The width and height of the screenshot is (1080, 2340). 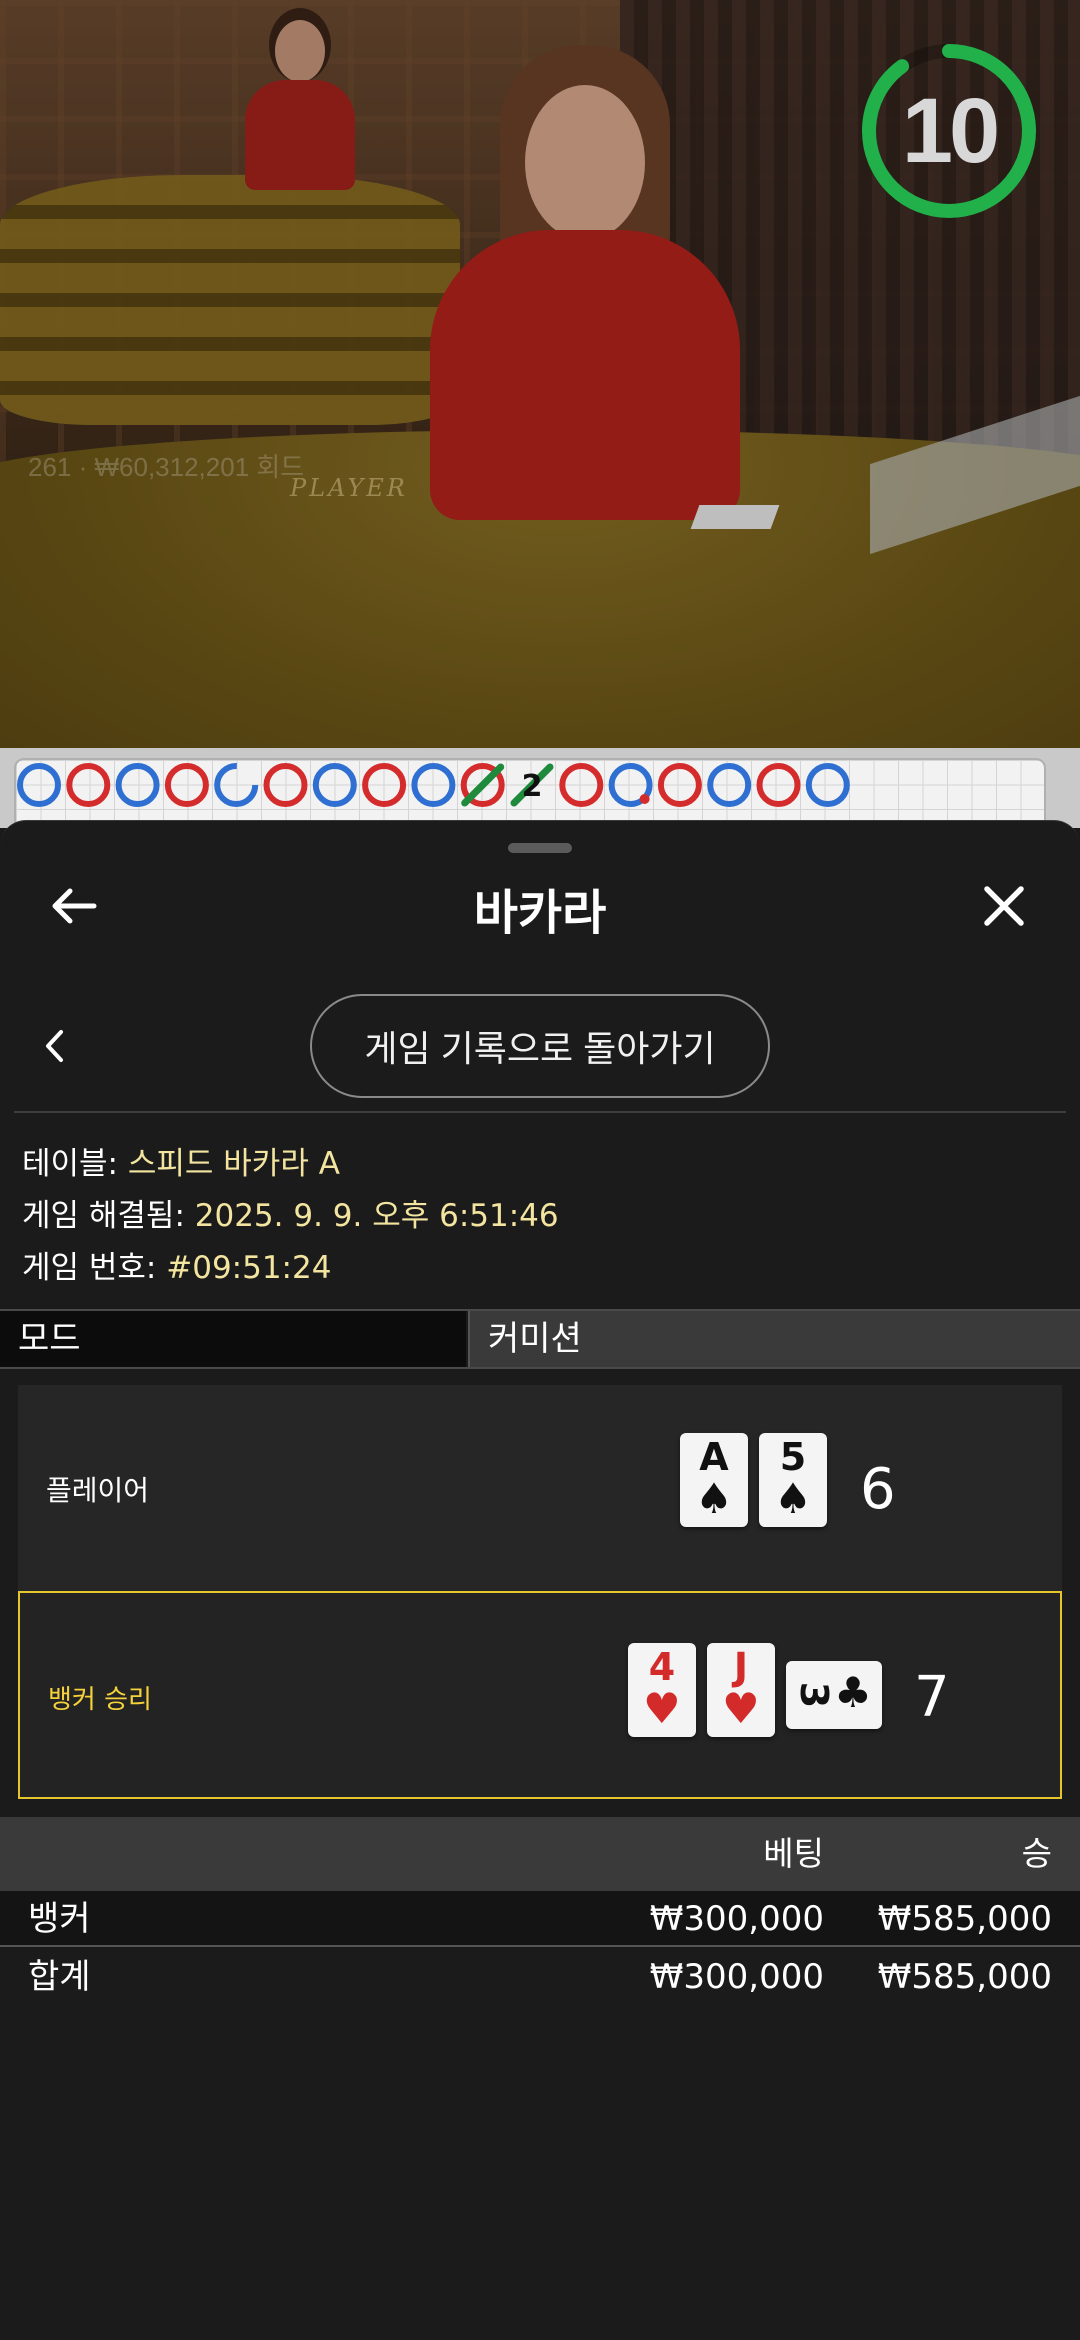 I want to click on resolved-info: 게임 해결됨: 2025. 9. 9. 오후 6:51:46, so click(x=290, y=1212).